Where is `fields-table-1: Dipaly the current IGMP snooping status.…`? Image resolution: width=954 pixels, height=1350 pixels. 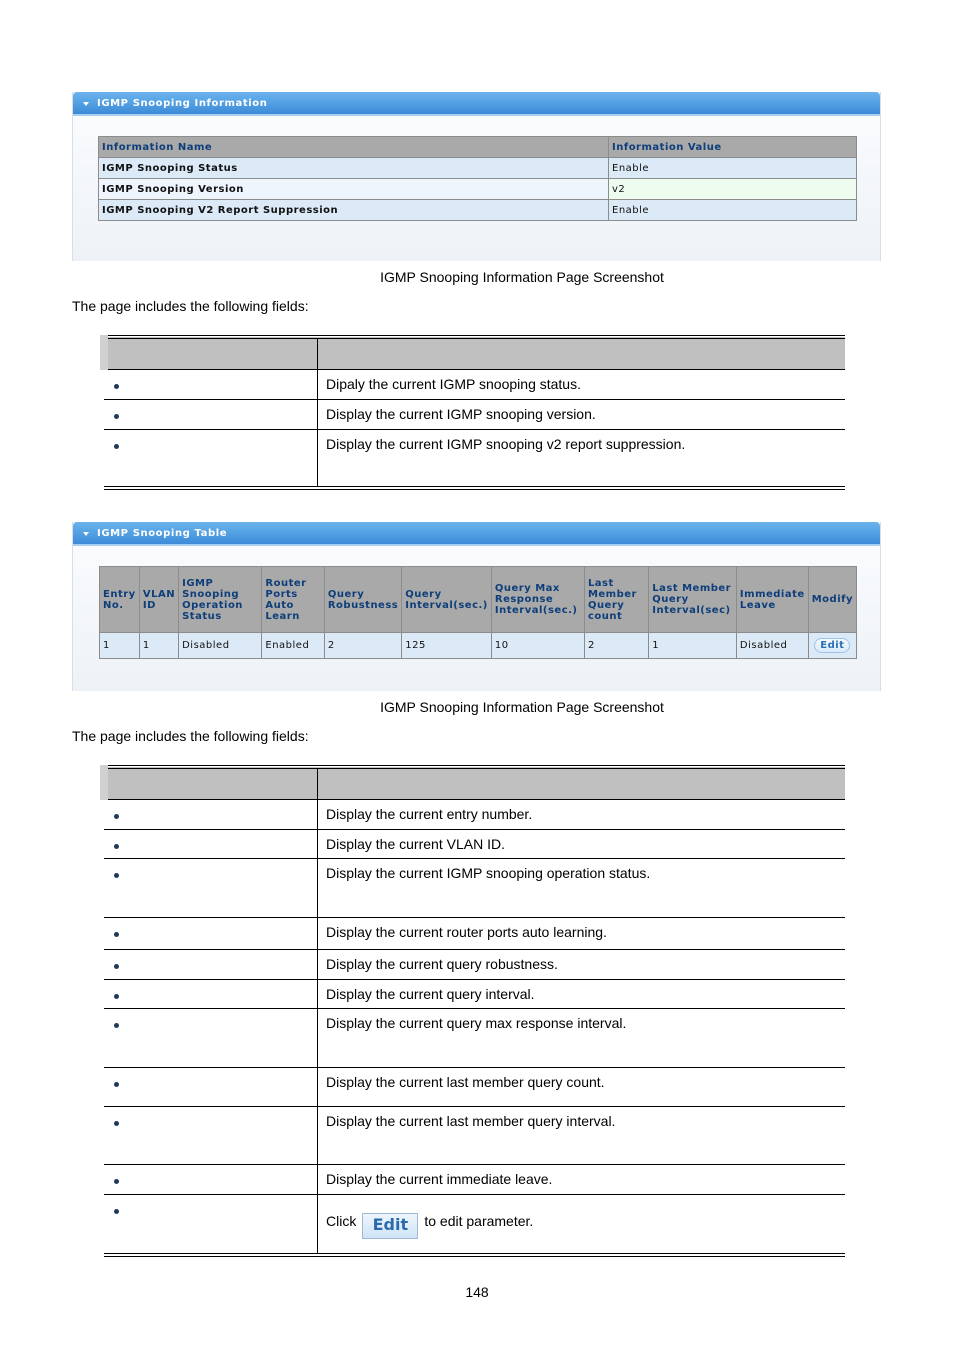 fields-table-1: Dipaly the current IGMP snooping status.… is located at coordinates (472, 412).